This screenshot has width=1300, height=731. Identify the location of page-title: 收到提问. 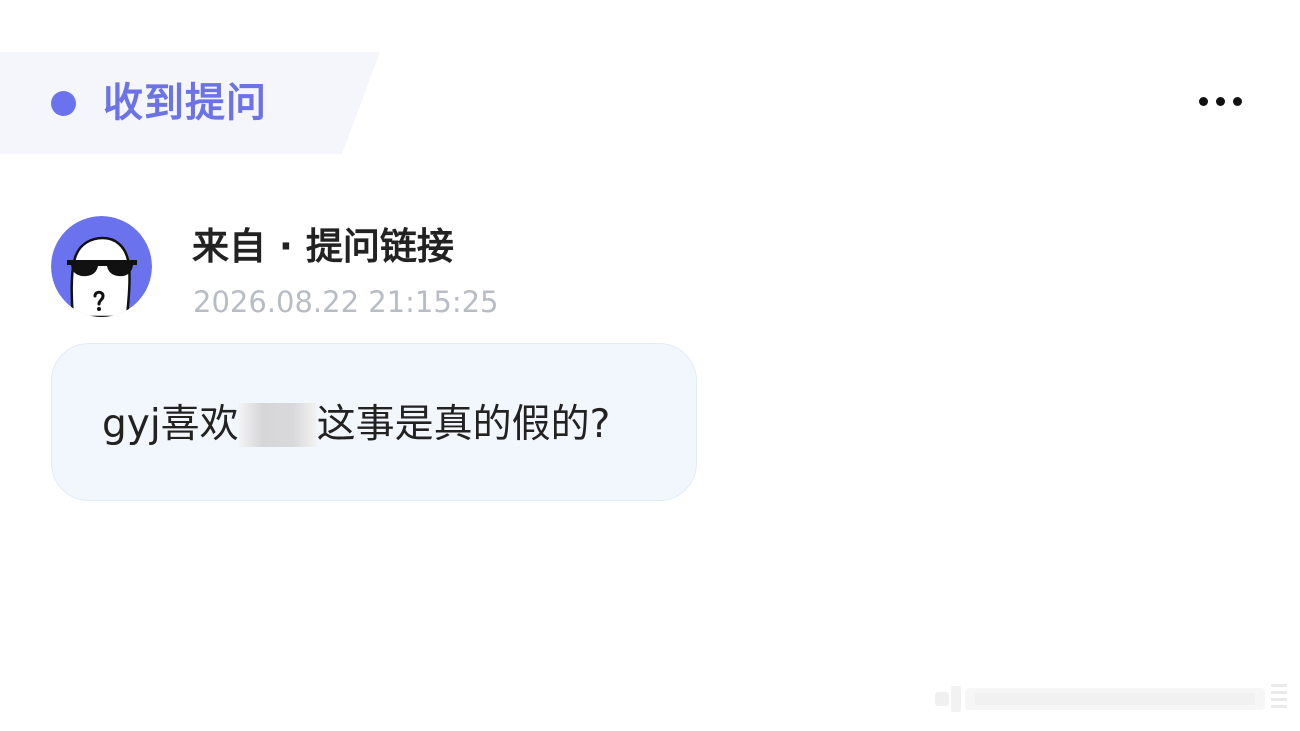
(185, 103).